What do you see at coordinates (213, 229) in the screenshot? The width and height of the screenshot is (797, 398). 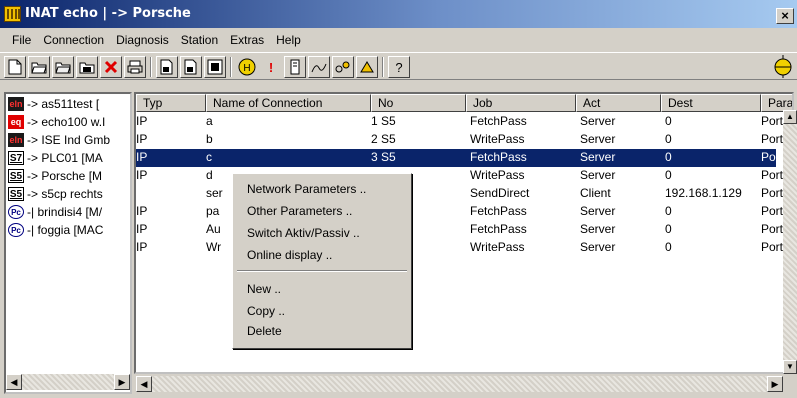 I see `cell-name: Au` at bounding box center [213, 229].